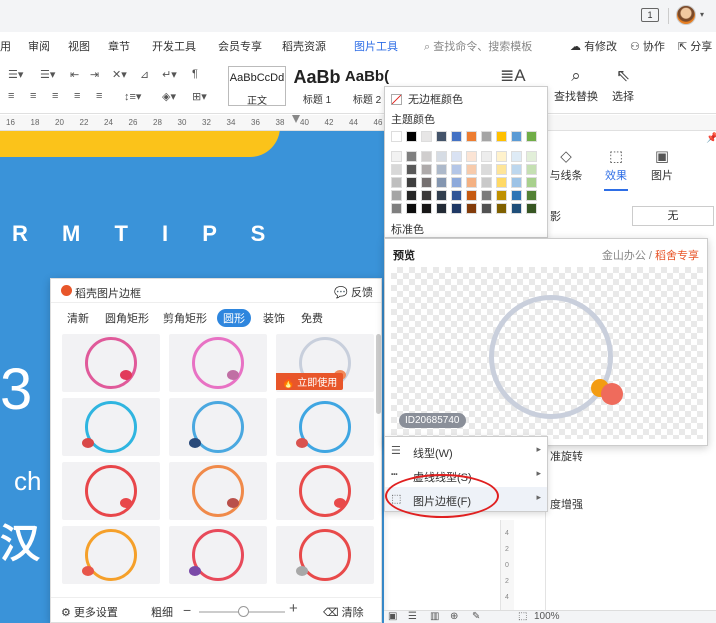  What do you see at coordinates (427, 99) in the screenshot?
I see `no-border-color-option: 无边框颜色` at bounding box center [427, 99].